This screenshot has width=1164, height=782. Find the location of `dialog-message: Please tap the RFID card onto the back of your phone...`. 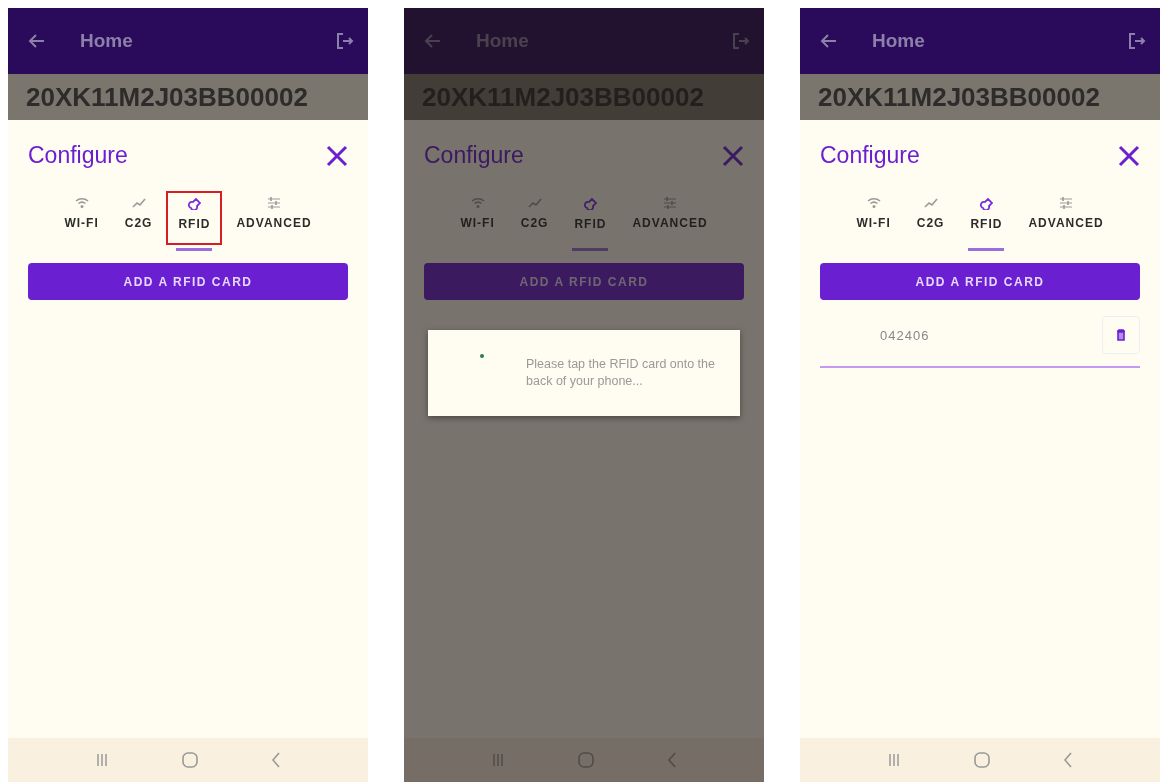

dialog-message: Please tap the RFID card onto the back of your phone... is located at coordinates (621, 372).